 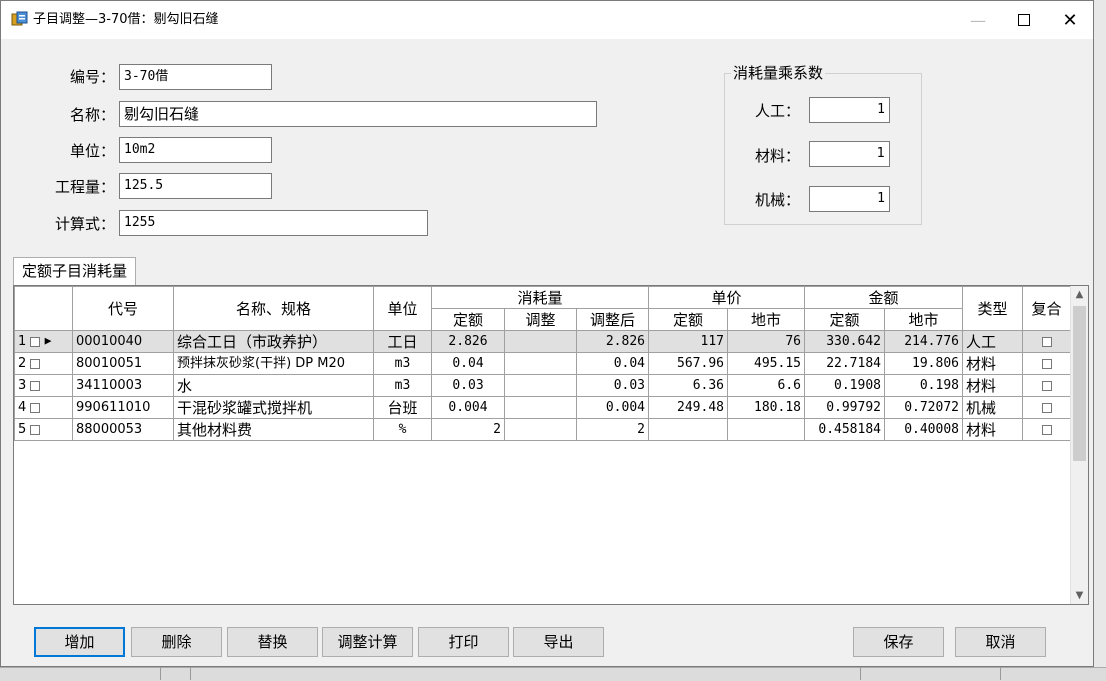 What do you see at coordinates (79, 642) in the screenshot?
I see `add-button: 增加` at bounding box center [79, 642].